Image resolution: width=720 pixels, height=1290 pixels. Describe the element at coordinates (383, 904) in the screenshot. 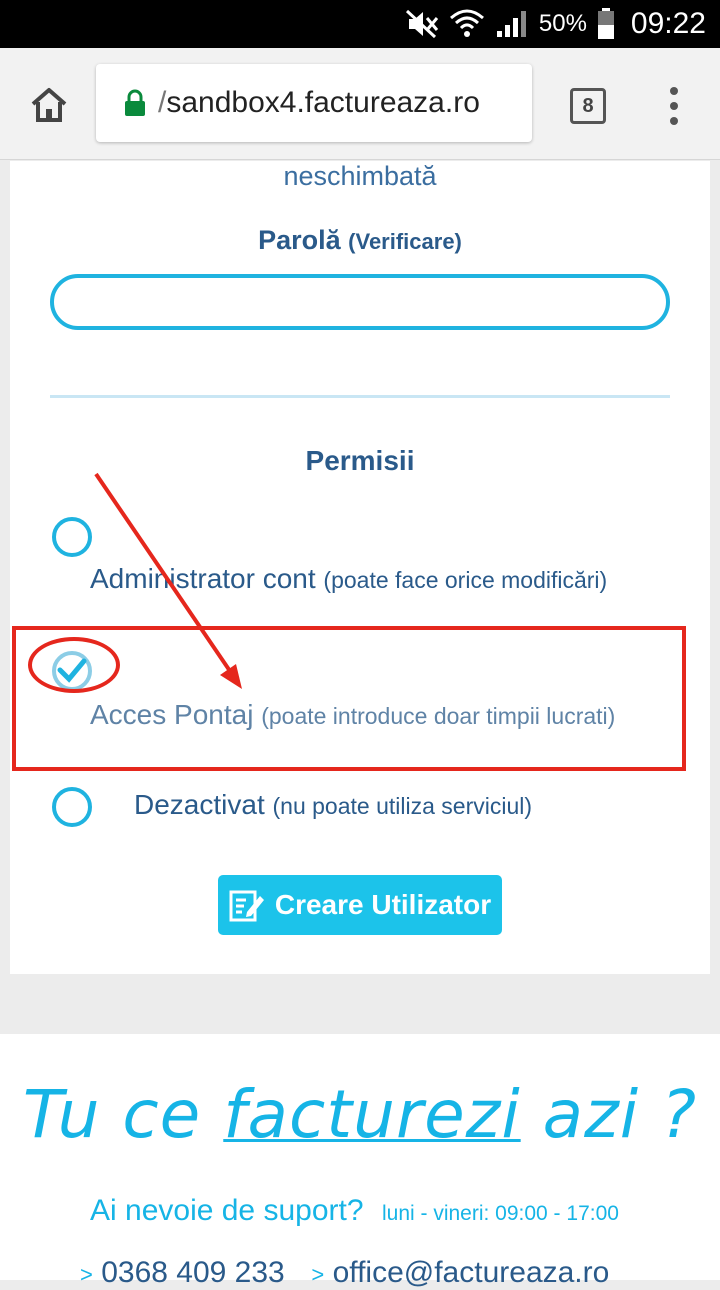

I see `create-user-label: Creare Utilizator` at that location.